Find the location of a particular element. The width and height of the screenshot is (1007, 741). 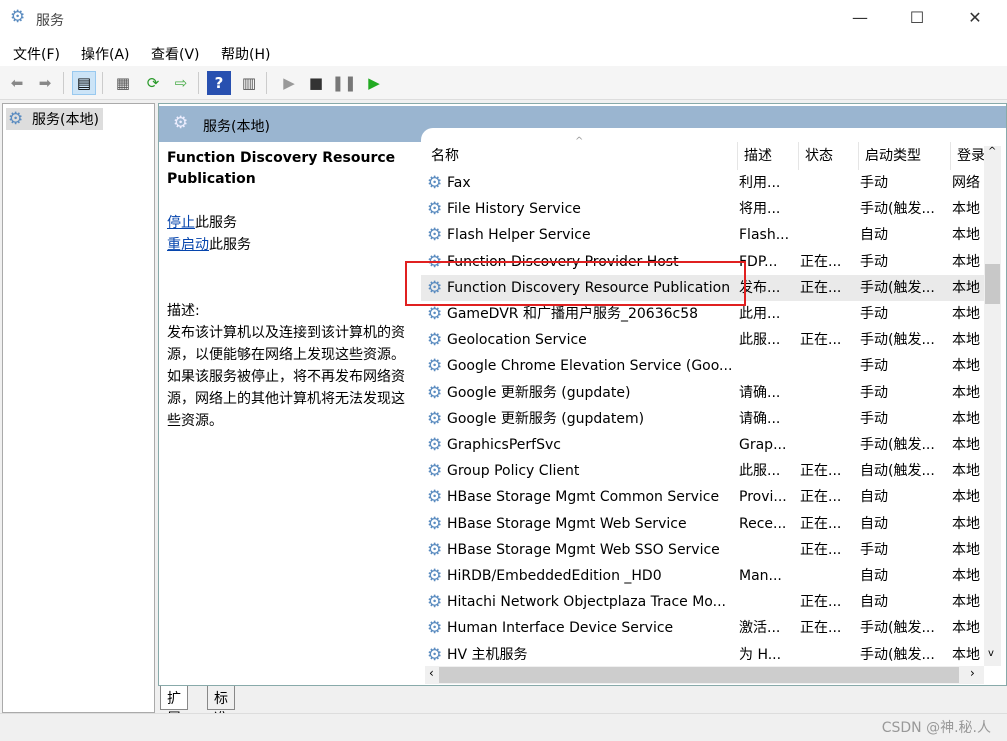

separator is located at coordinates (266, 83).